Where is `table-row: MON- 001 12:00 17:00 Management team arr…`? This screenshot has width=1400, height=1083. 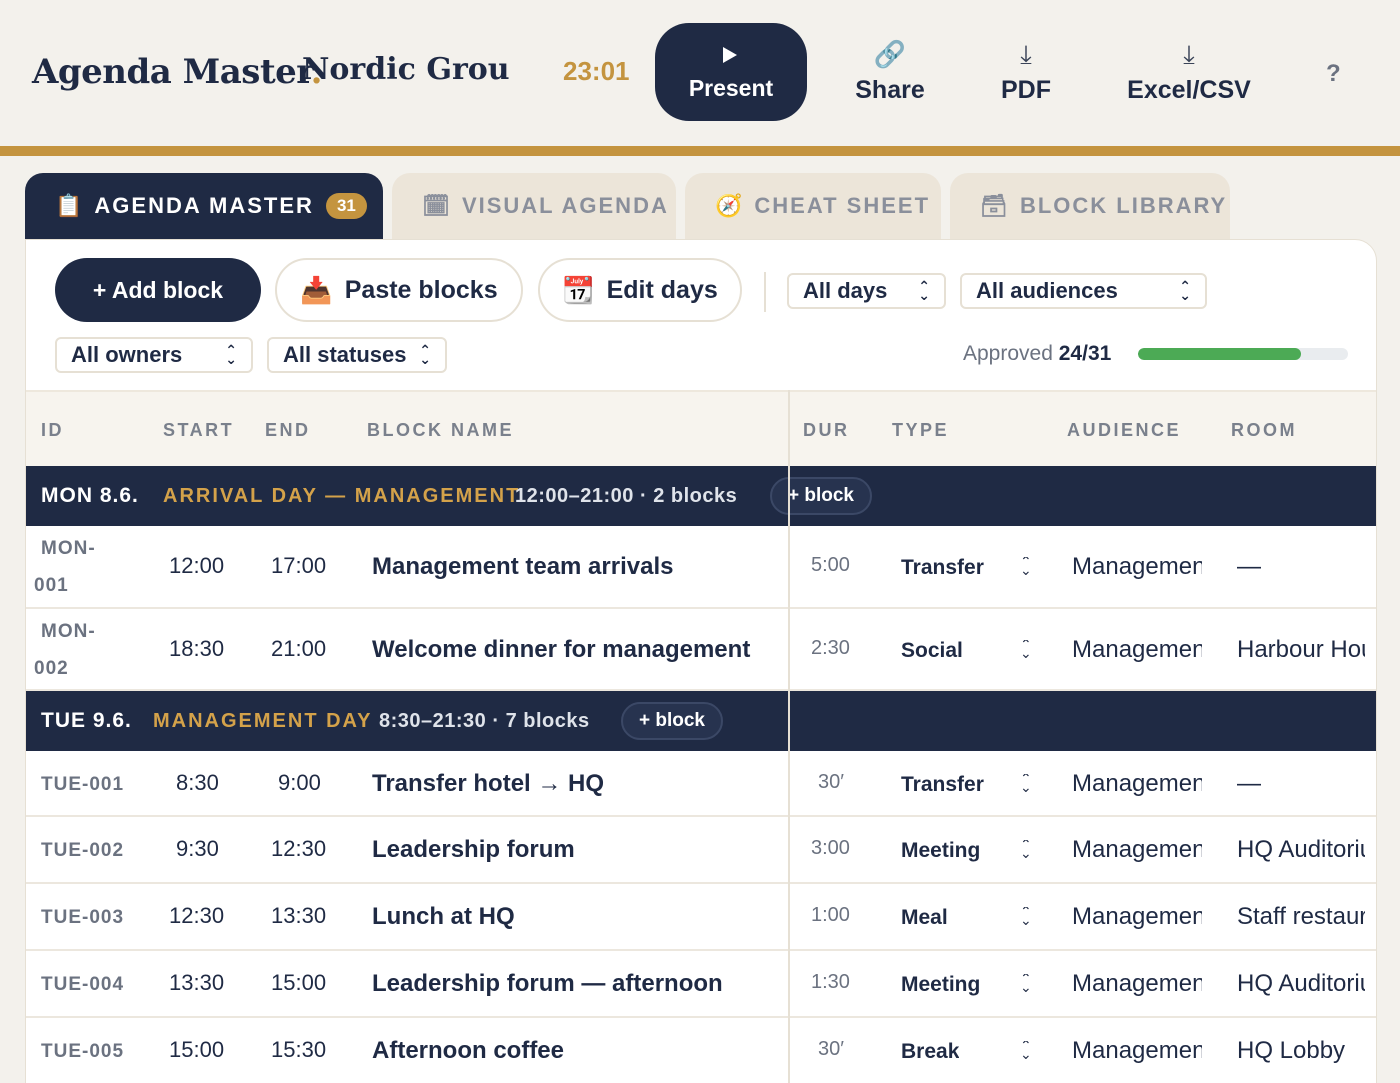
table-row: MON- 001 12:00 17:00 Management team arr… is located at coordinates (701, 567).